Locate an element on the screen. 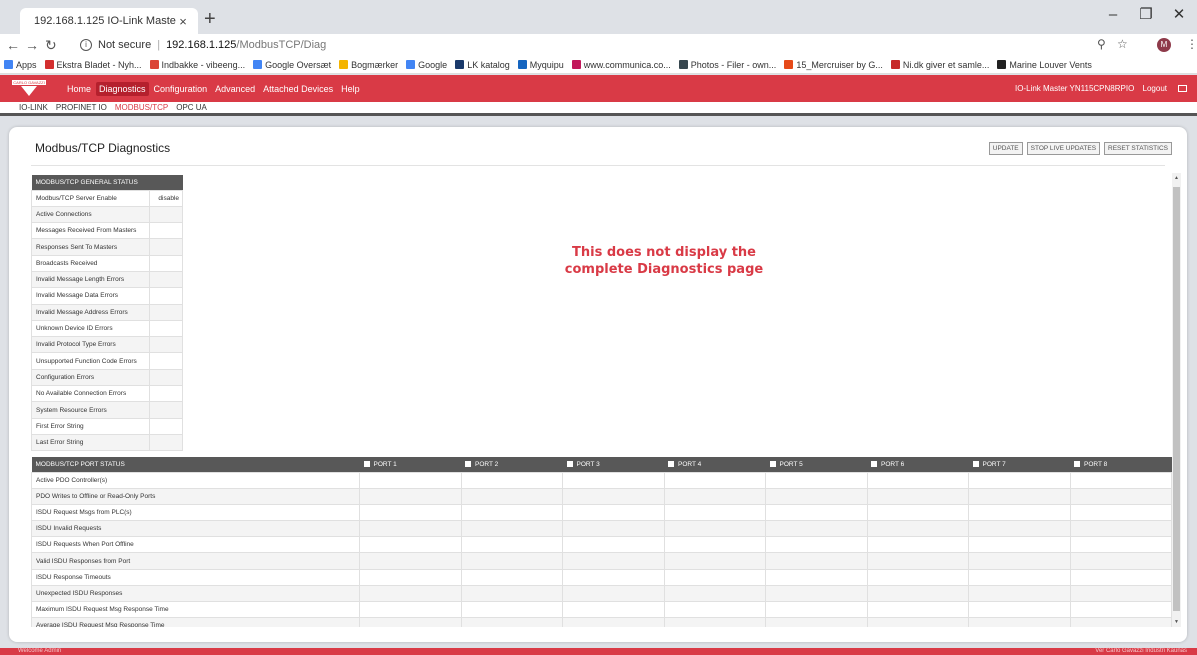  table-row: Invalid Message Length Errors is located at coordinates (107, 279).